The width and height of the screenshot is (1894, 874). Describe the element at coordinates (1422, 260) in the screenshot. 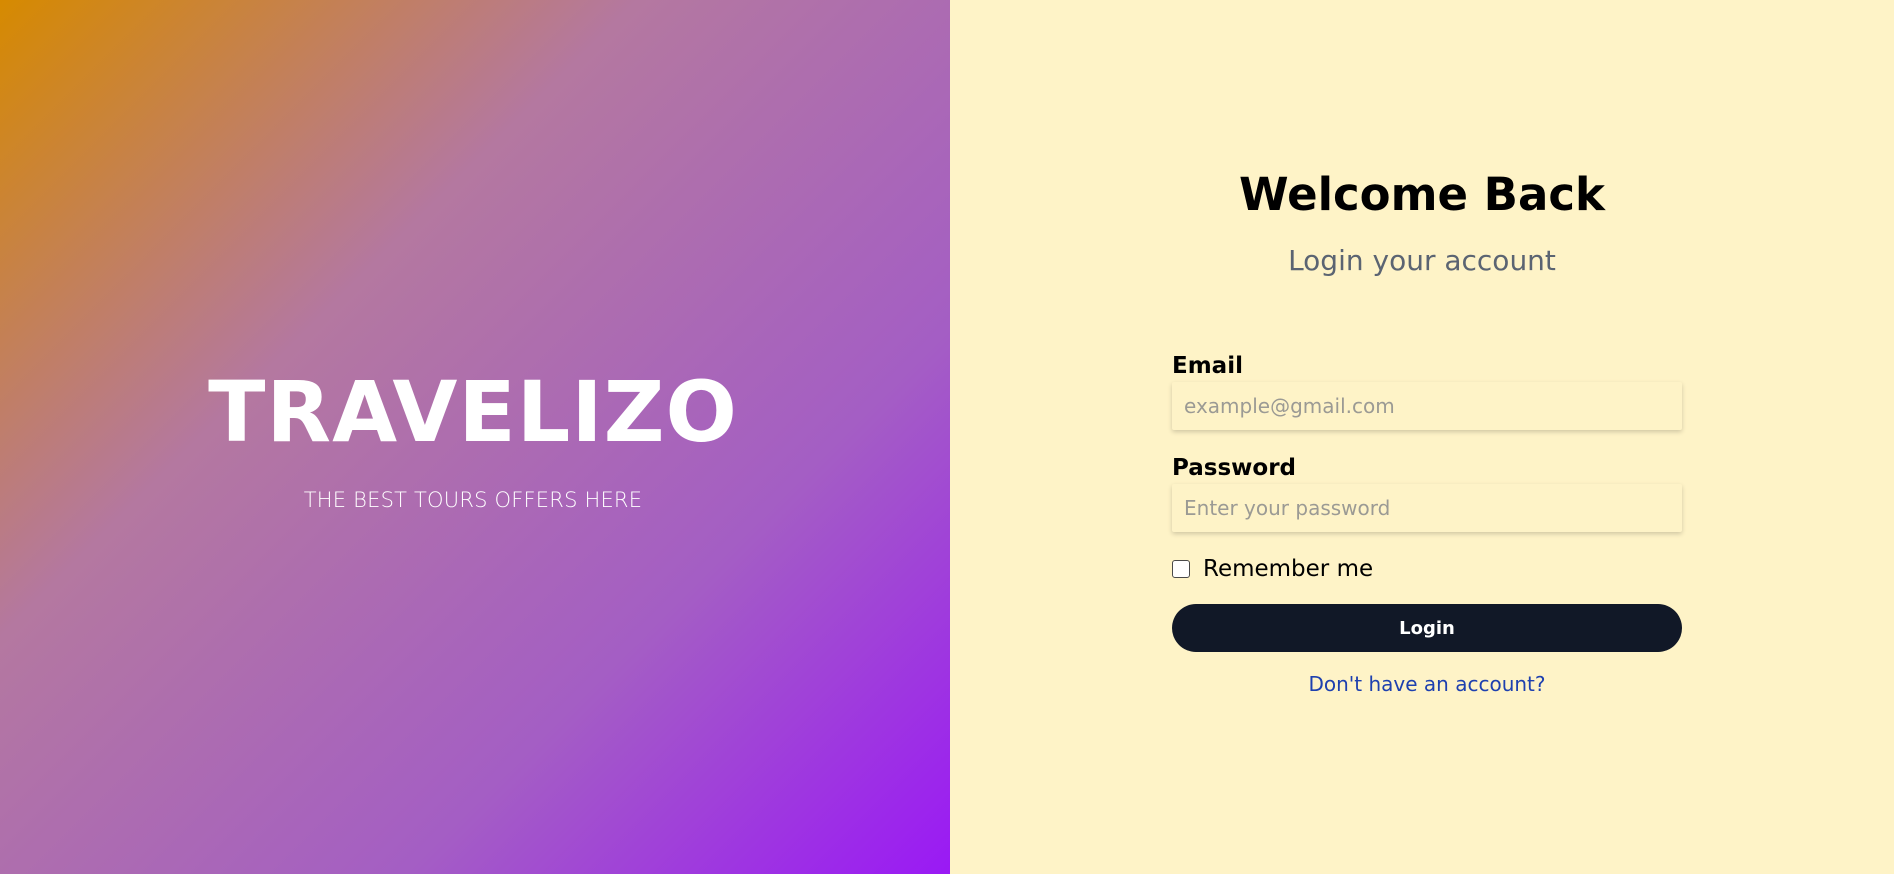

I see `page-subtitle: Login your account` at that location.